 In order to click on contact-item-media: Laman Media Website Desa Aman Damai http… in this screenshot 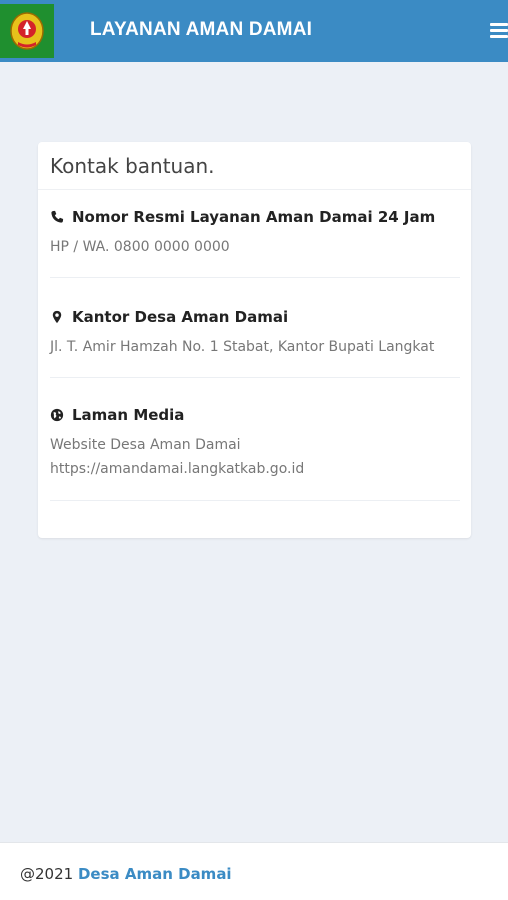, I will do `click(255, 443)`.